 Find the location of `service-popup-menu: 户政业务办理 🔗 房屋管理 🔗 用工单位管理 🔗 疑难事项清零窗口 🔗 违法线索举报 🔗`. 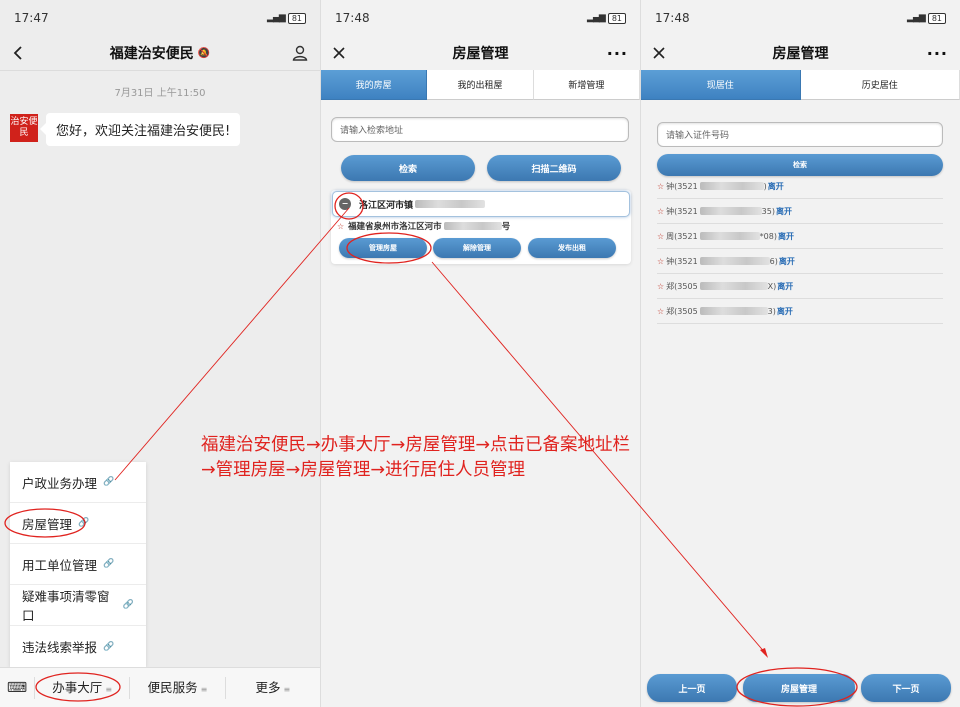

service-popup-menu: 户政业务办理 🔗 房屋管理 🔗 用工单位管理 🔗 疑难事项清零窗口 🔗 违法线索举报 🔗 is located at coordinates (78, 564).